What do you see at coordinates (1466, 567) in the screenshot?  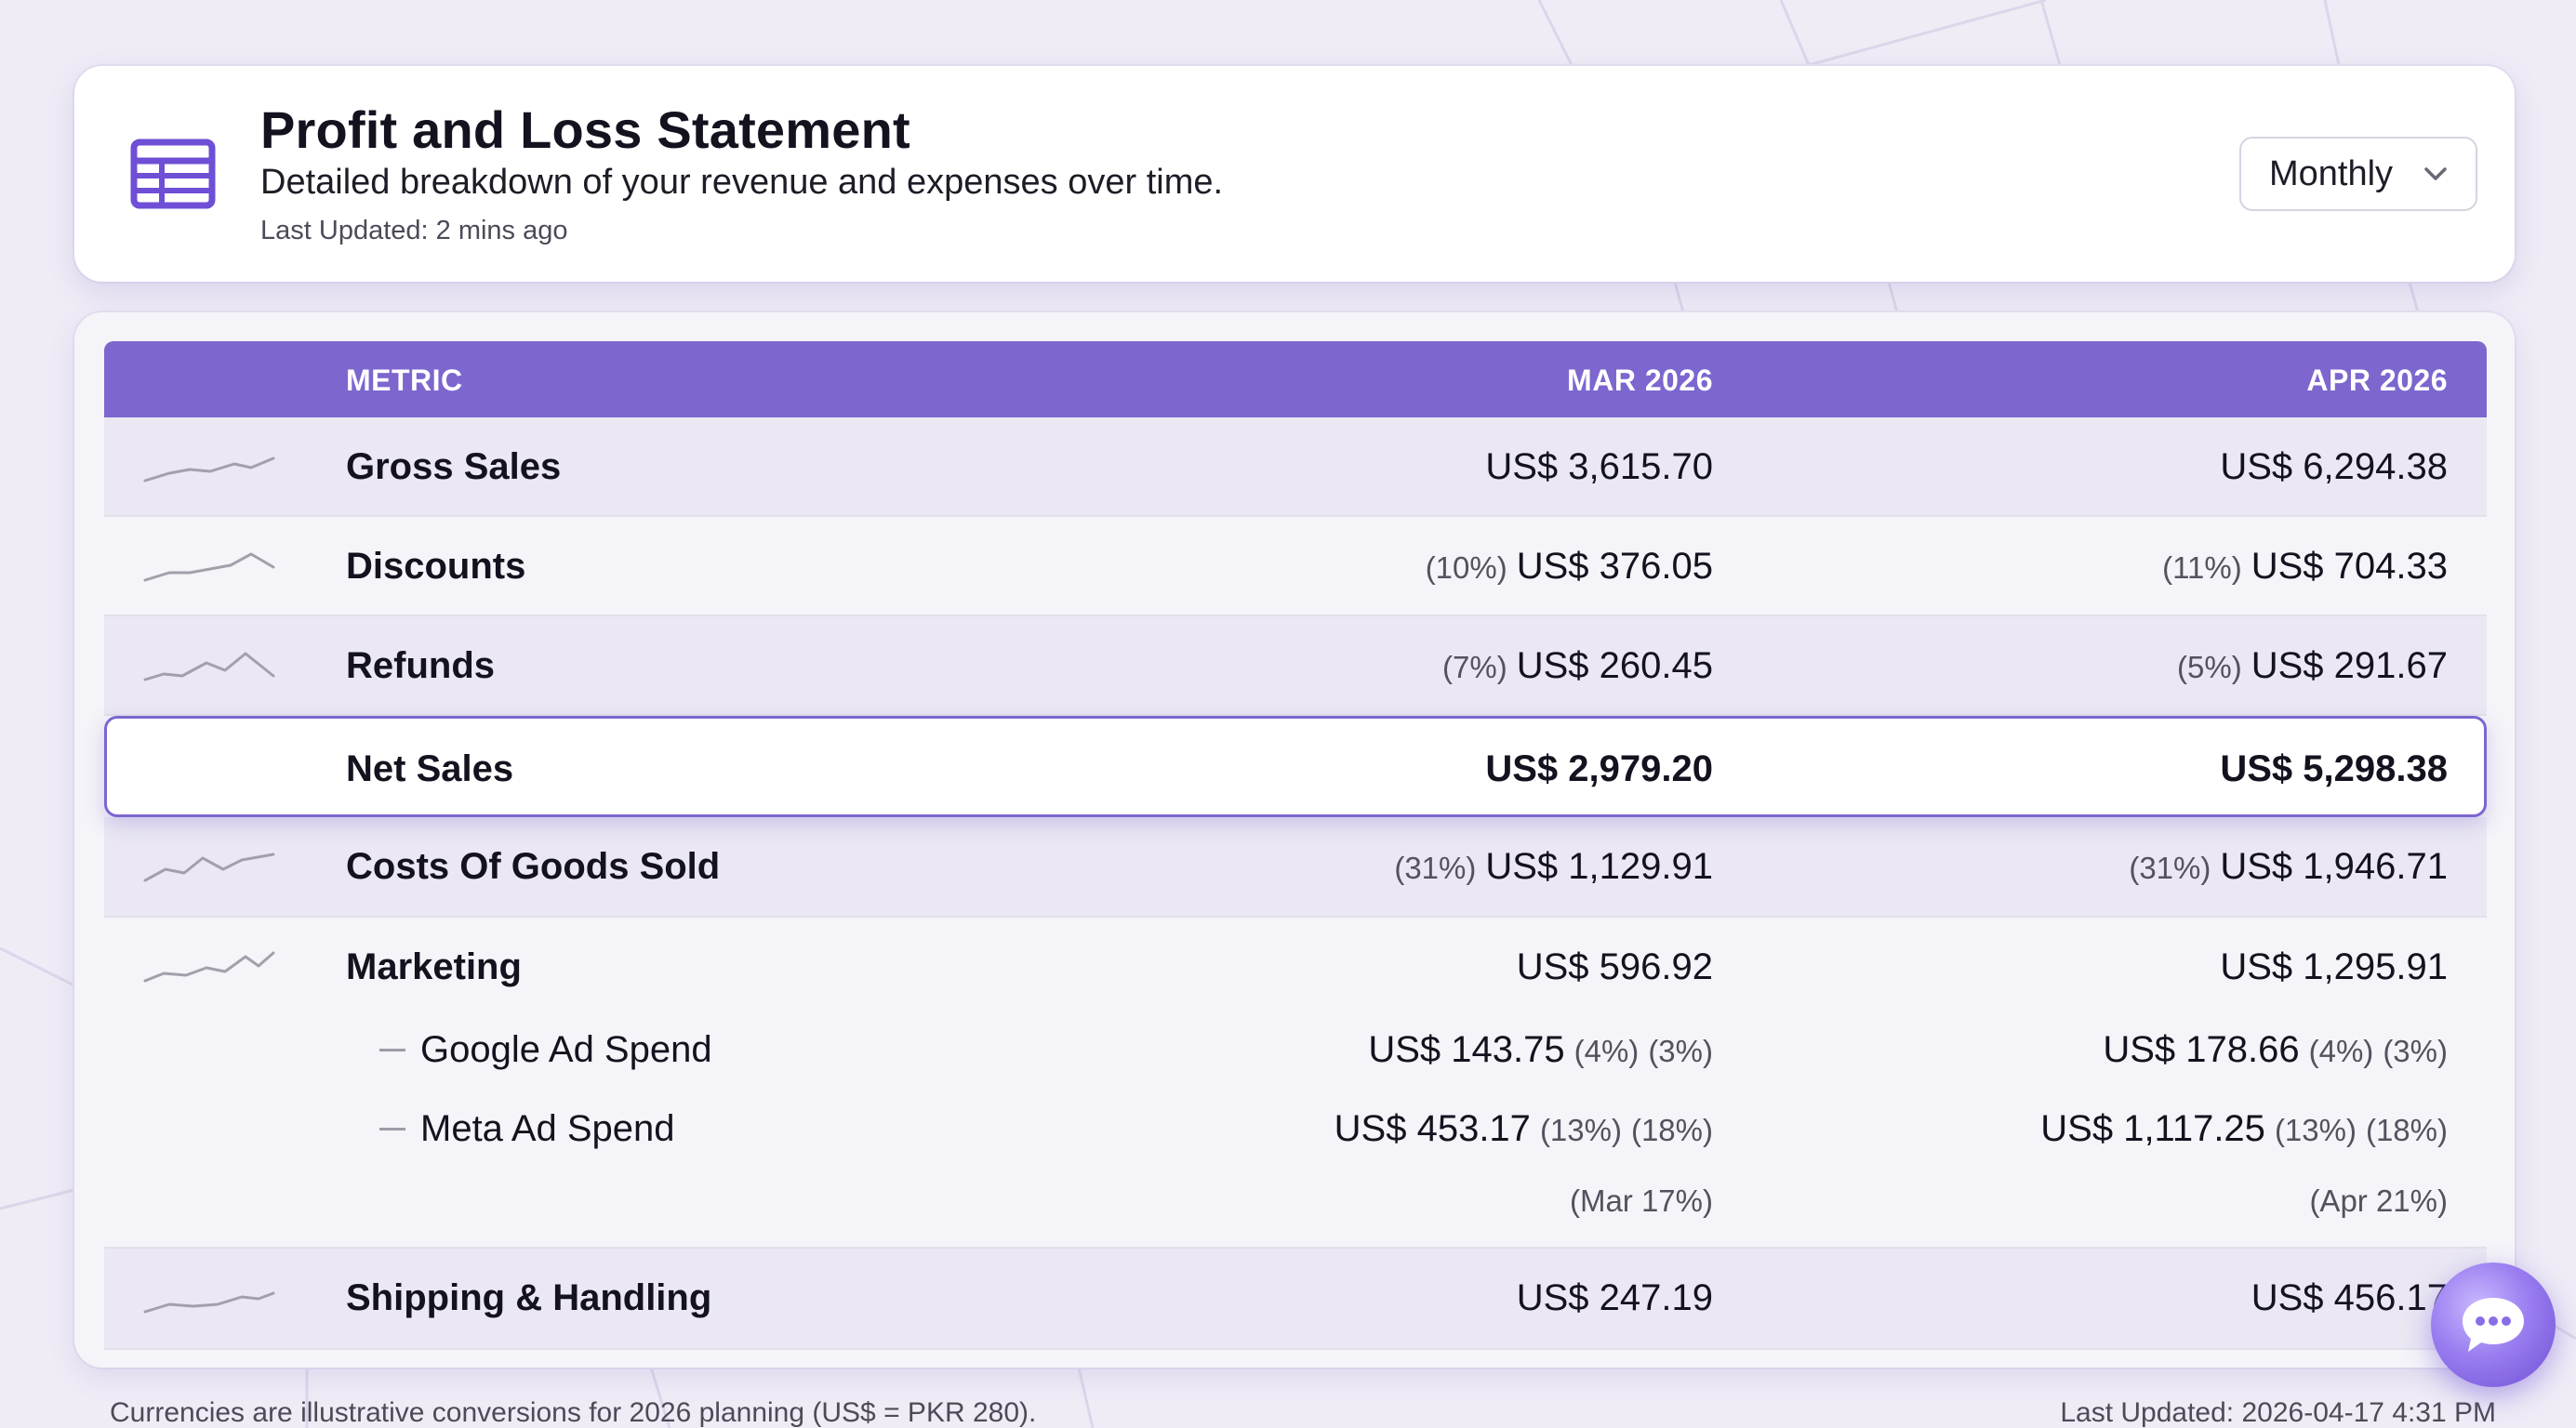 I see `cell-mar-percent: (10%)` at bounding box center [1466, 567].